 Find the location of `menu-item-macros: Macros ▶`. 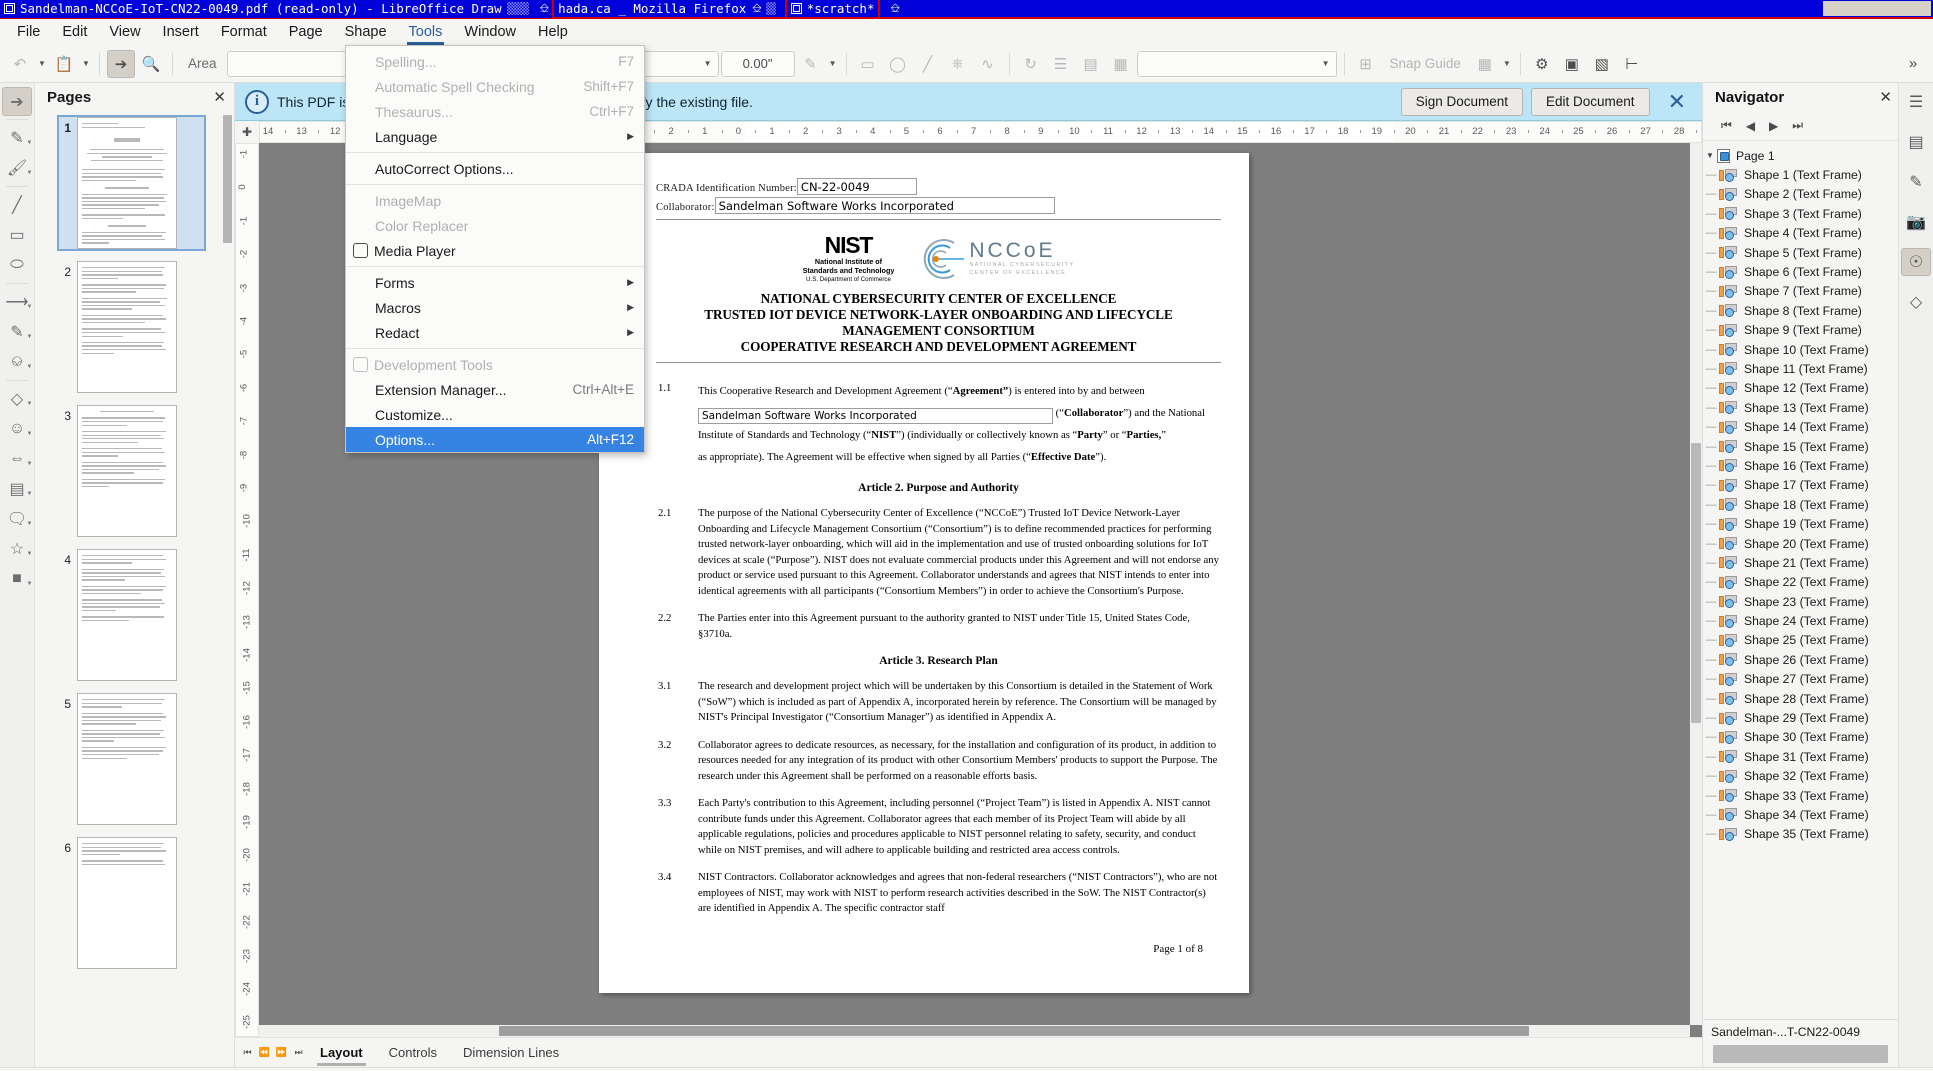

menu-item-macros: Macros ▶ is located at coordinates (495, 307).